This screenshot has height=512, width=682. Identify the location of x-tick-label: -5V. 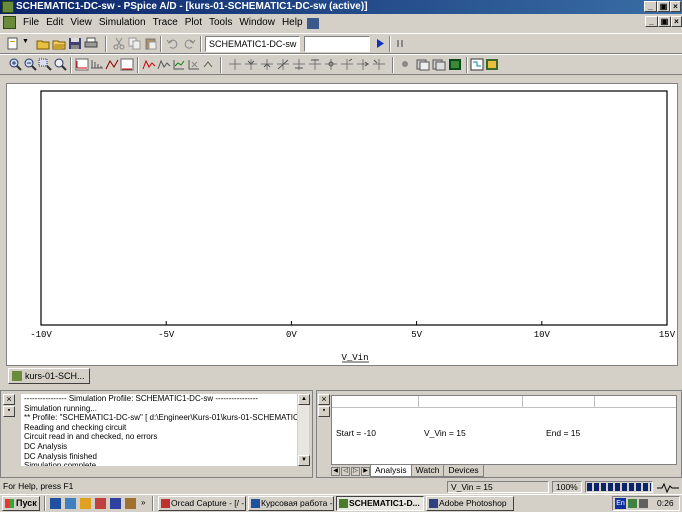
(166, 335).